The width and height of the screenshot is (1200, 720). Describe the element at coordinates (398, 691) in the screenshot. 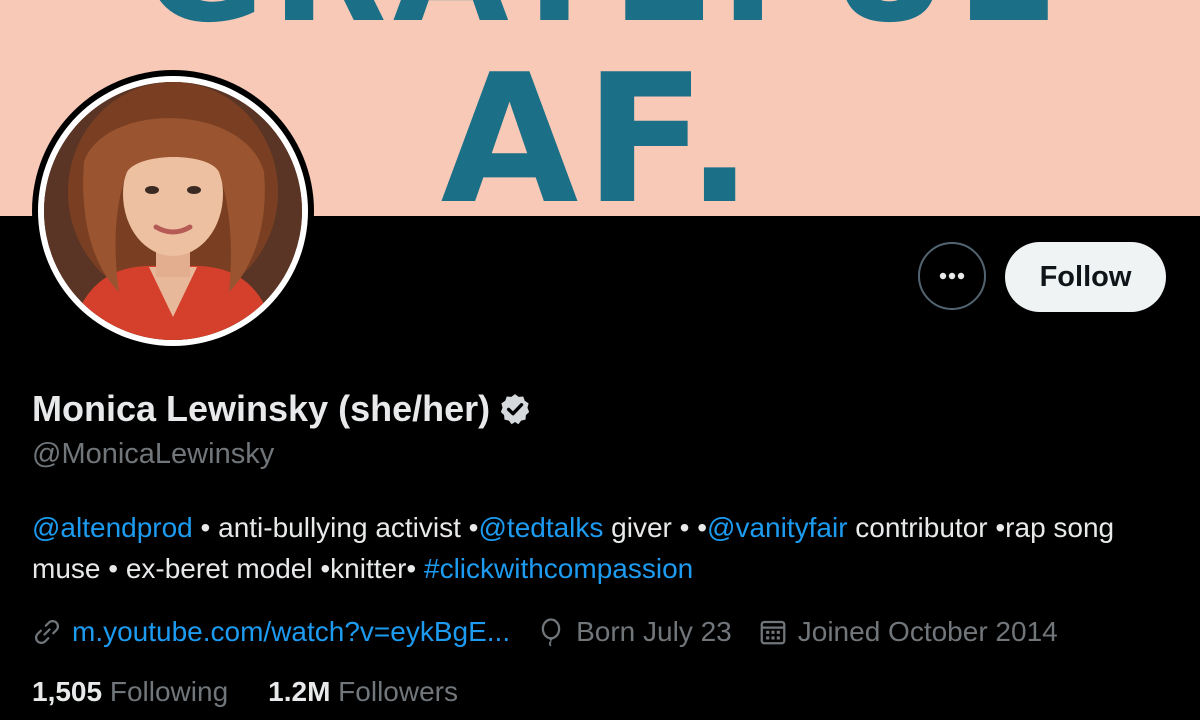

I see `followers-label: Followers` at that location.